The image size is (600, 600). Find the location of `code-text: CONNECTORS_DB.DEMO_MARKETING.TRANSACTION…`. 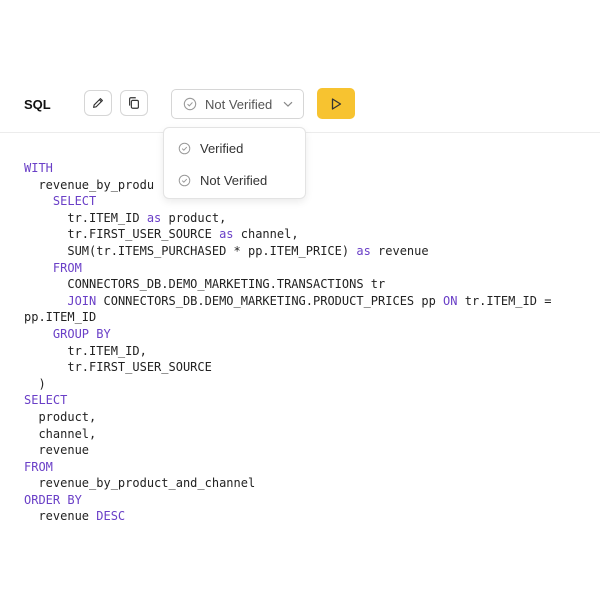

code-text: CONNECTORS_DB.DEMO_MARKETING.TRANSACTION… is located at coordinates (205, 284).